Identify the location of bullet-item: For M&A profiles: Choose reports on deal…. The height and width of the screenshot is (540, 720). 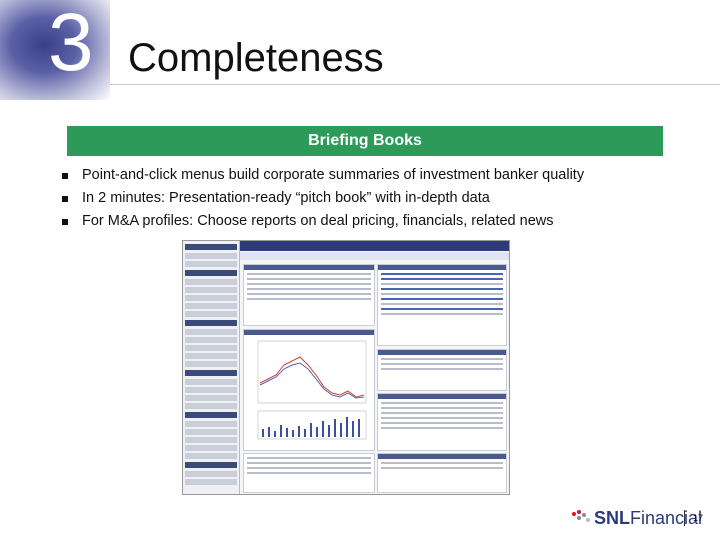
(323, 221).